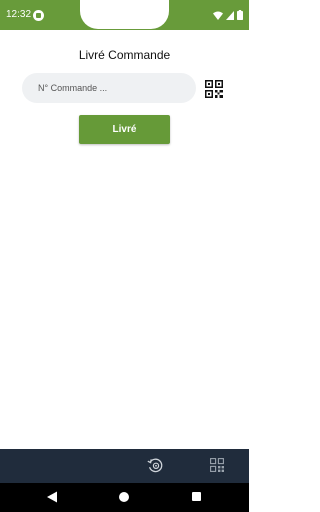 The height and width of the screenshot is (512, 320). What do you see at coordinates (217, 465) in the screenshot?
I see `qr-grid-icon` at bounding box center [217, 465].